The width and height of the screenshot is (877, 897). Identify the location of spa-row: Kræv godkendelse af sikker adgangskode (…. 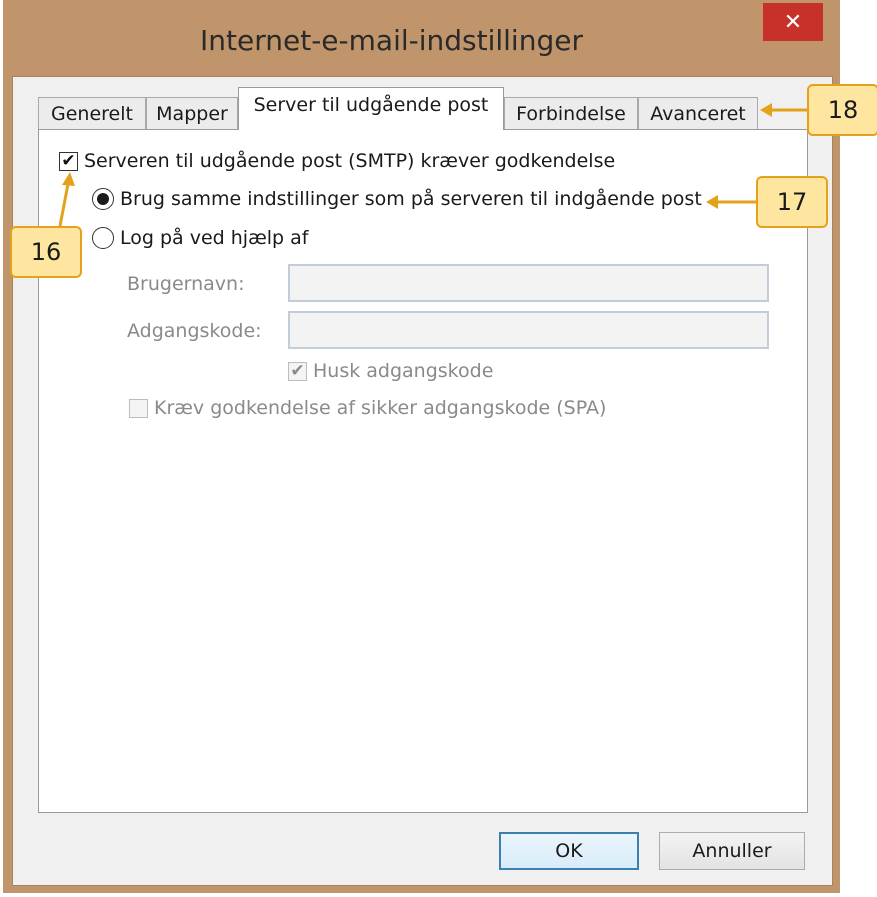
(367, 408).